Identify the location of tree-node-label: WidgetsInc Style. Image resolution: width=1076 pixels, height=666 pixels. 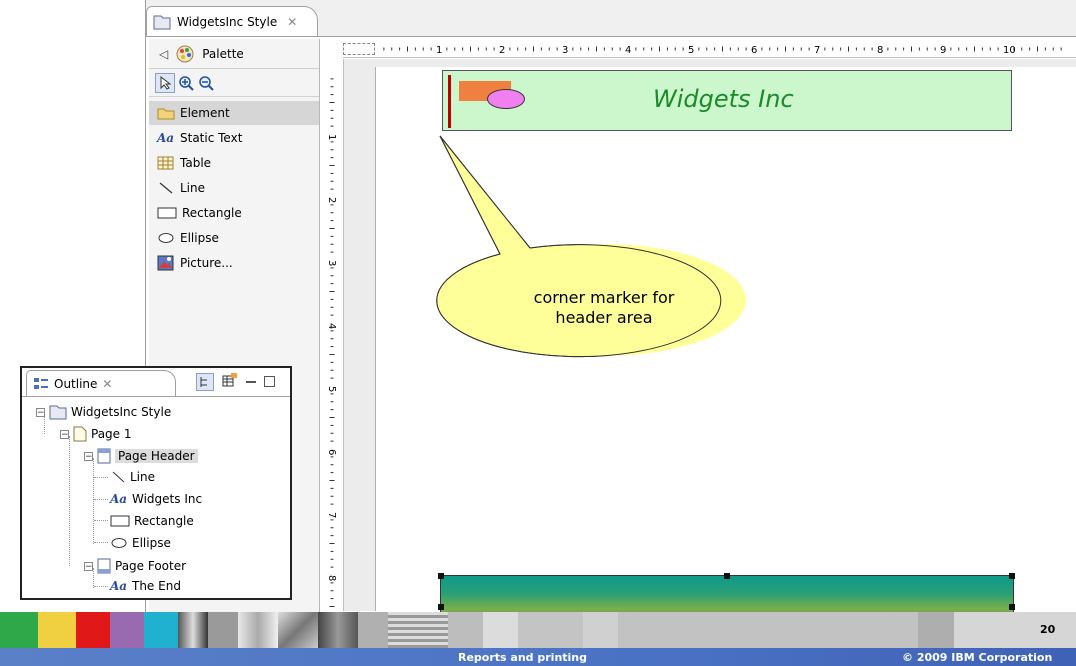
(121, 412).